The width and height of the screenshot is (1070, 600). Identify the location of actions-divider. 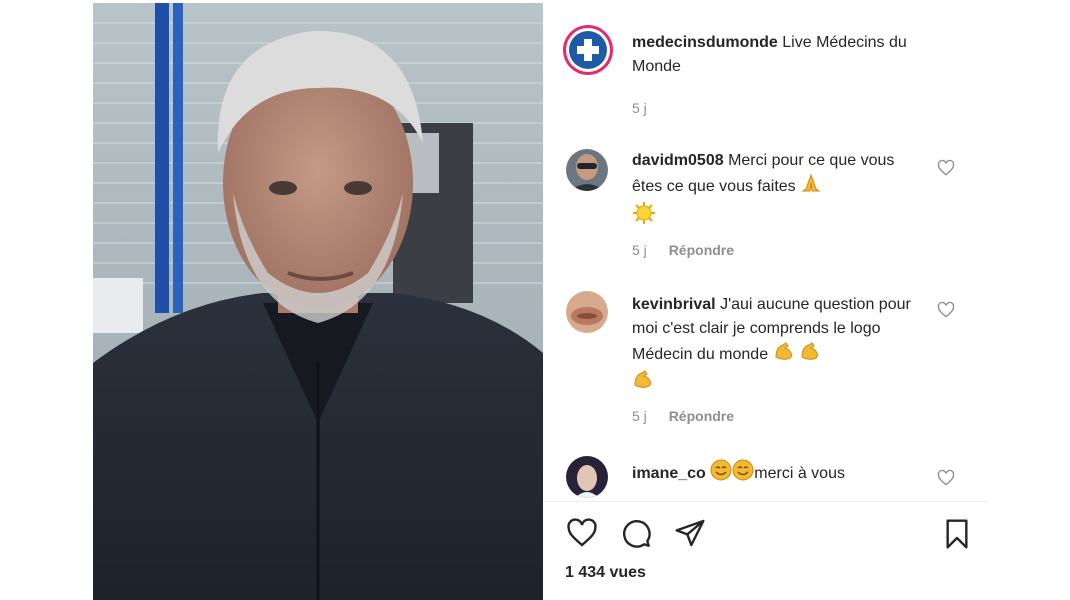
(765, 502).